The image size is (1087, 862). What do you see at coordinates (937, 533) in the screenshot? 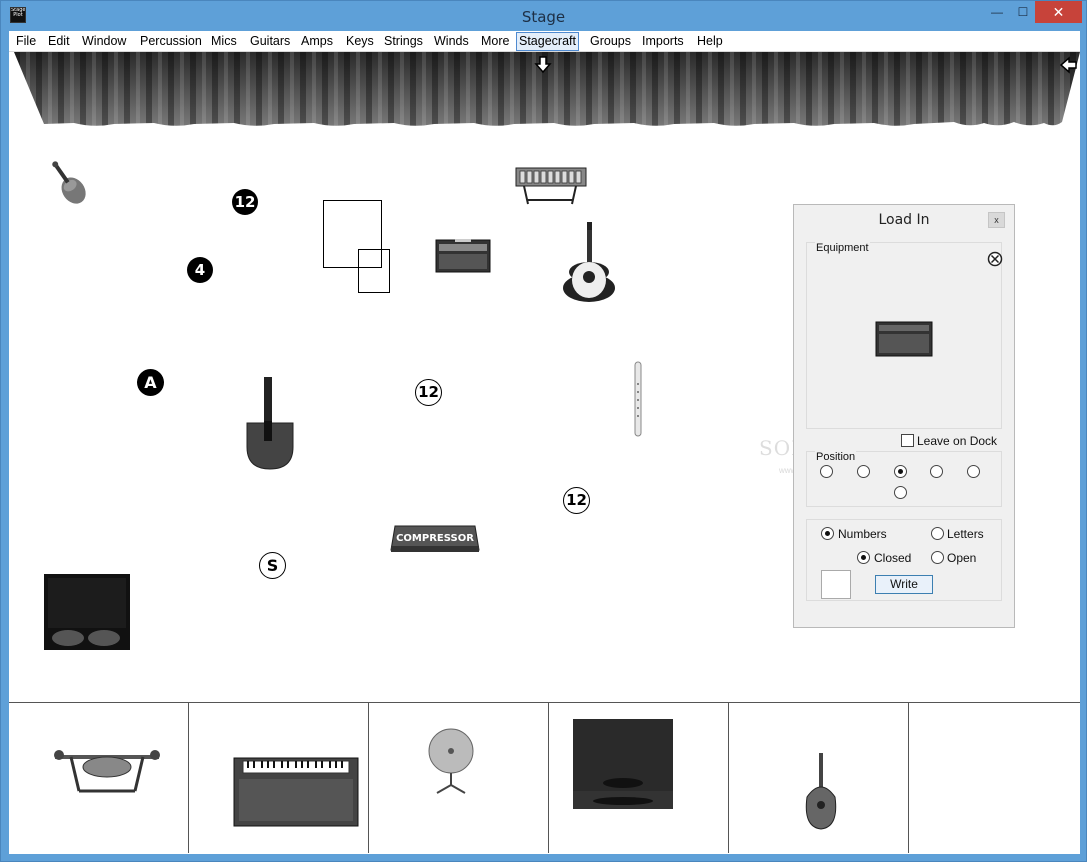
I see `letters-radio` at bounding box center [937, 533].